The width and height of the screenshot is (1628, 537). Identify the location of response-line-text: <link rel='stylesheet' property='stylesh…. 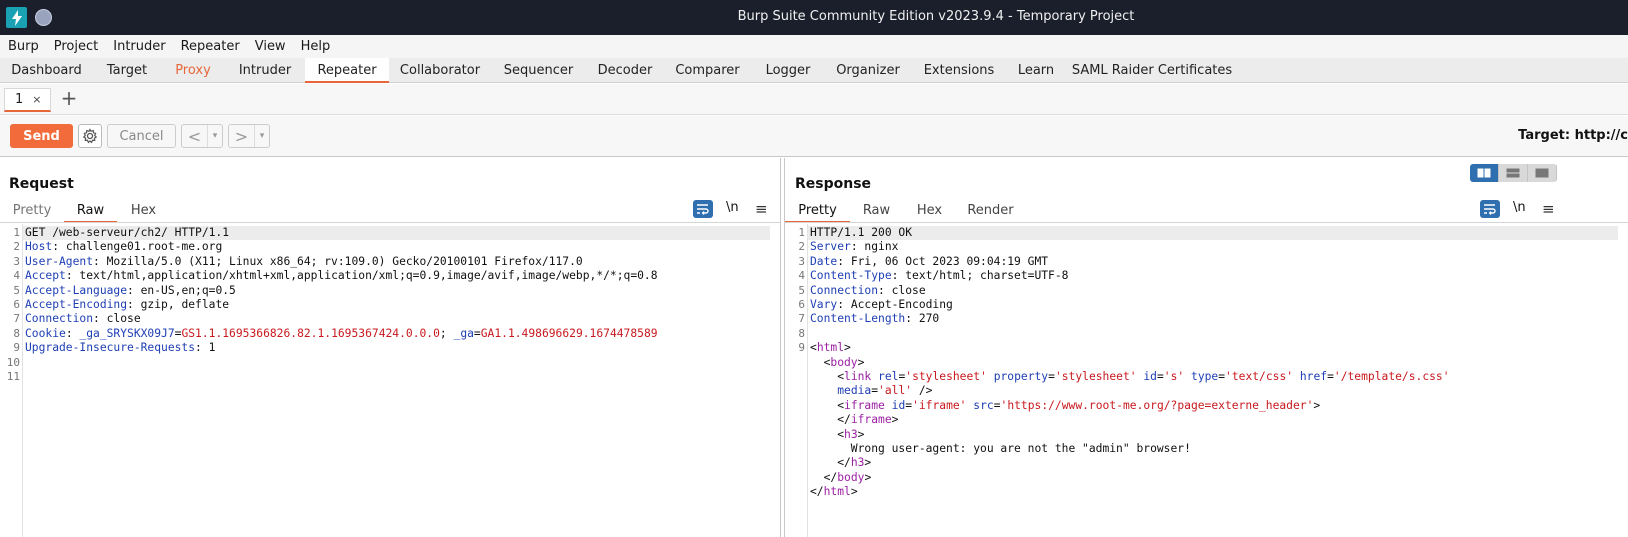
(1130, 376).